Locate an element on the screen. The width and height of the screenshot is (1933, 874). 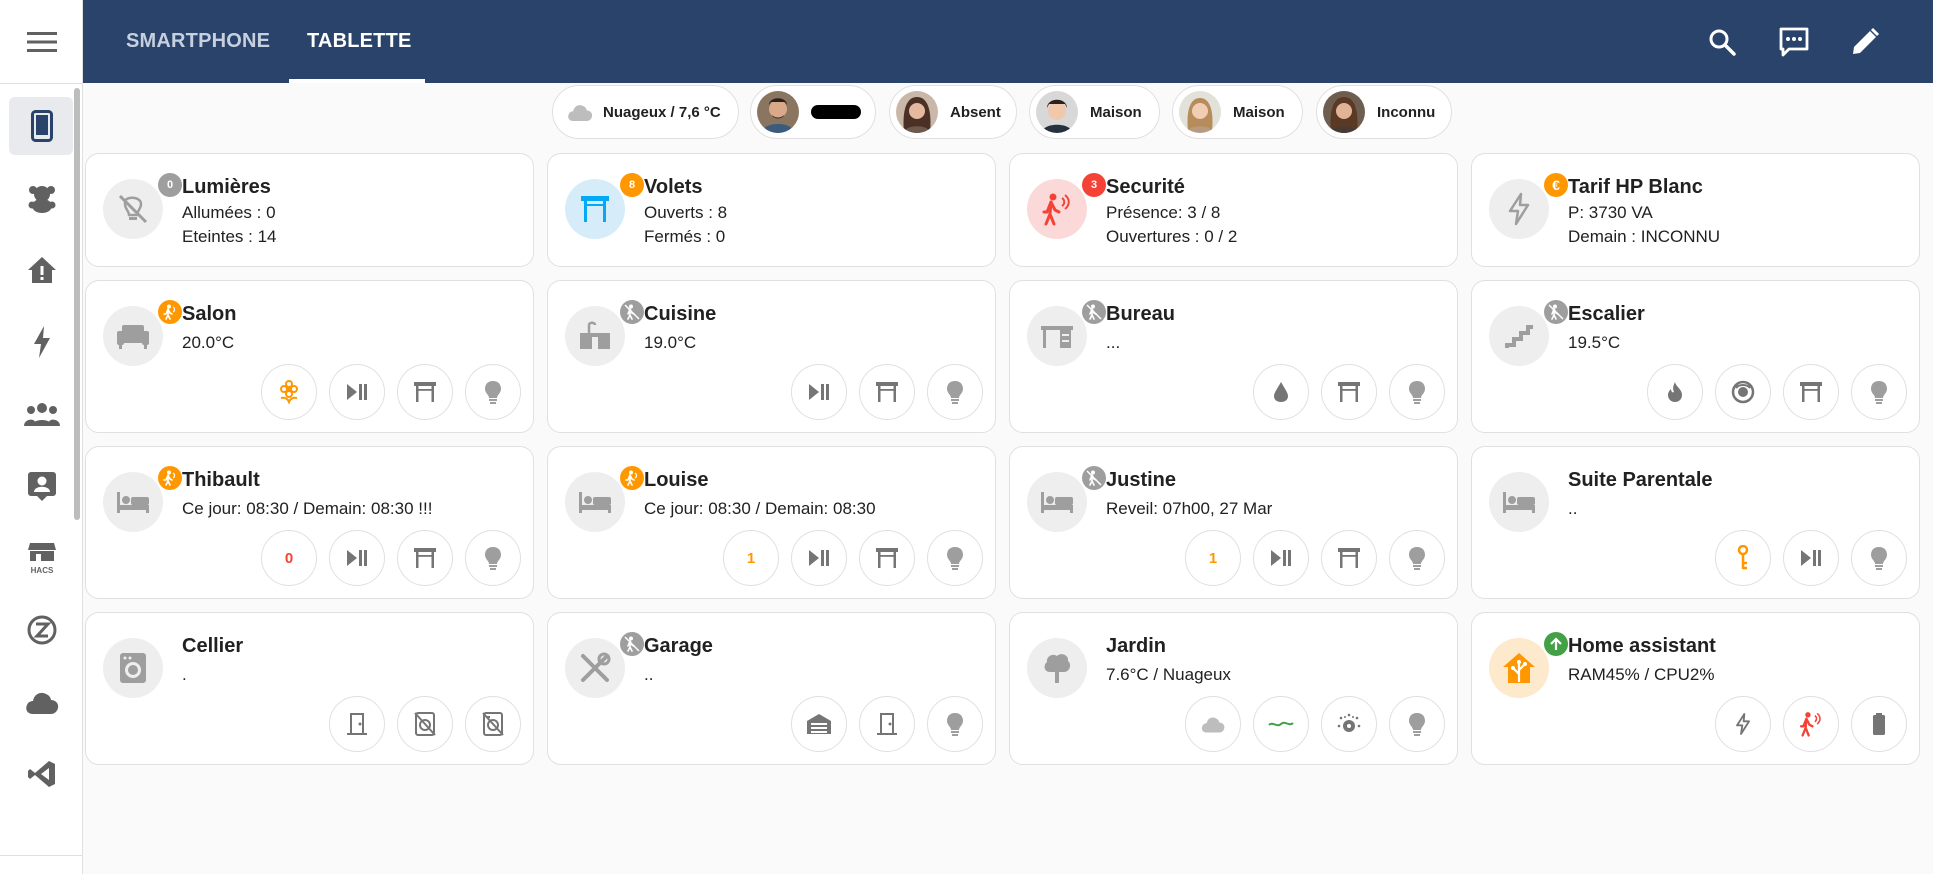
menu-button is located at coordinates (41, 41).